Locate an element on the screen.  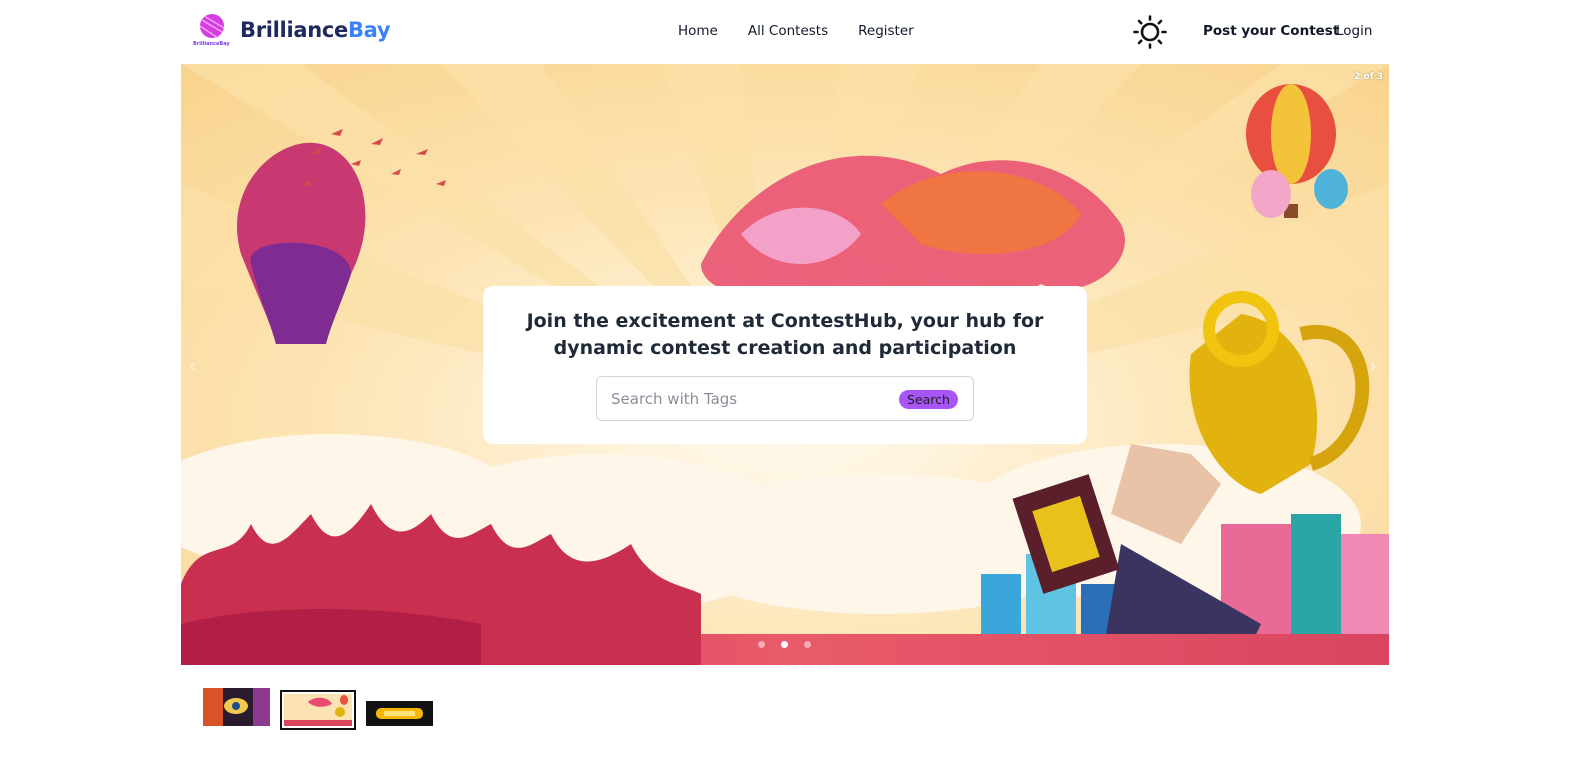
svg-text: BrillianceBay is located at coordinates (211, 44).